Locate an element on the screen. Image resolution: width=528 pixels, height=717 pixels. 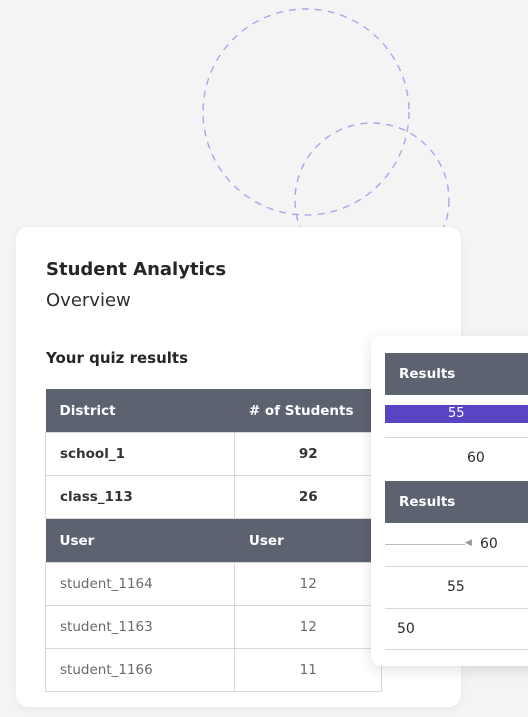
results-row: 50 is located at coordinates (456, 629).